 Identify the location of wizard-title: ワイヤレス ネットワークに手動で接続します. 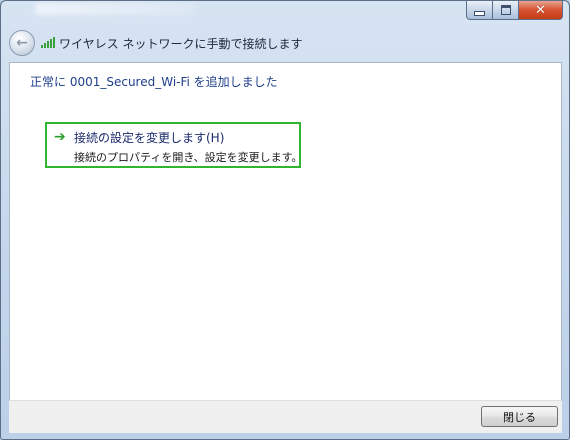
(181, 44).